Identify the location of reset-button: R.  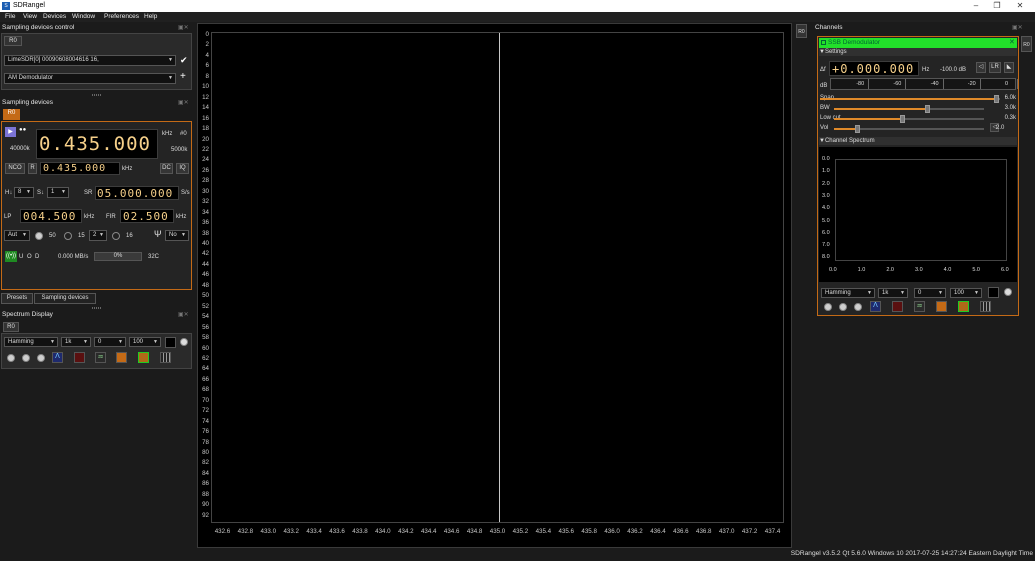
(32, 168).